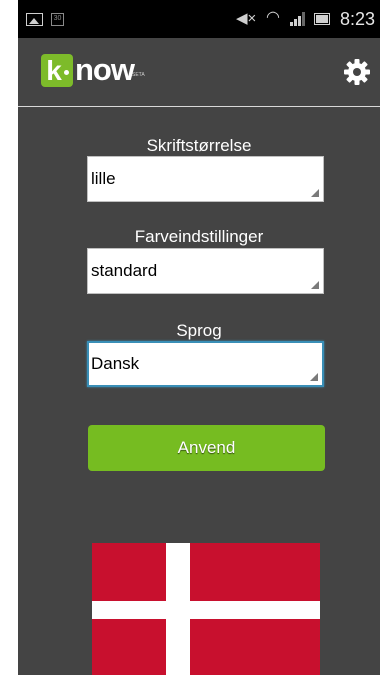 The height and width of the screenshot is (675, 380). Describe the element at coordinates (103, 178) in the screenshot. I see `font-size-value: lille` at that location.